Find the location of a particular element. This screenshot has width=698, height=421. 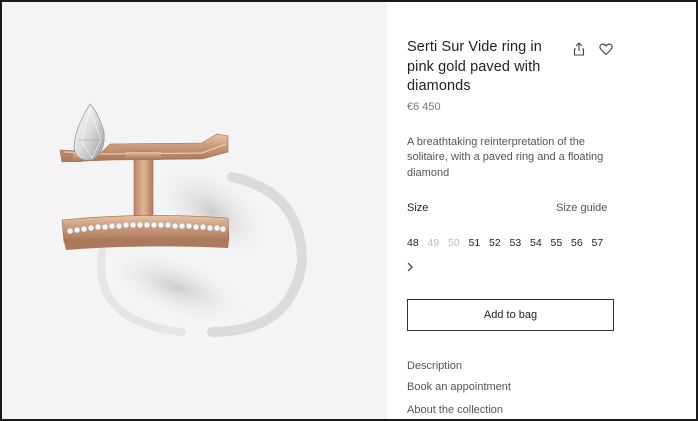

size-option-56: 56 is located at coordinates (581, 243).